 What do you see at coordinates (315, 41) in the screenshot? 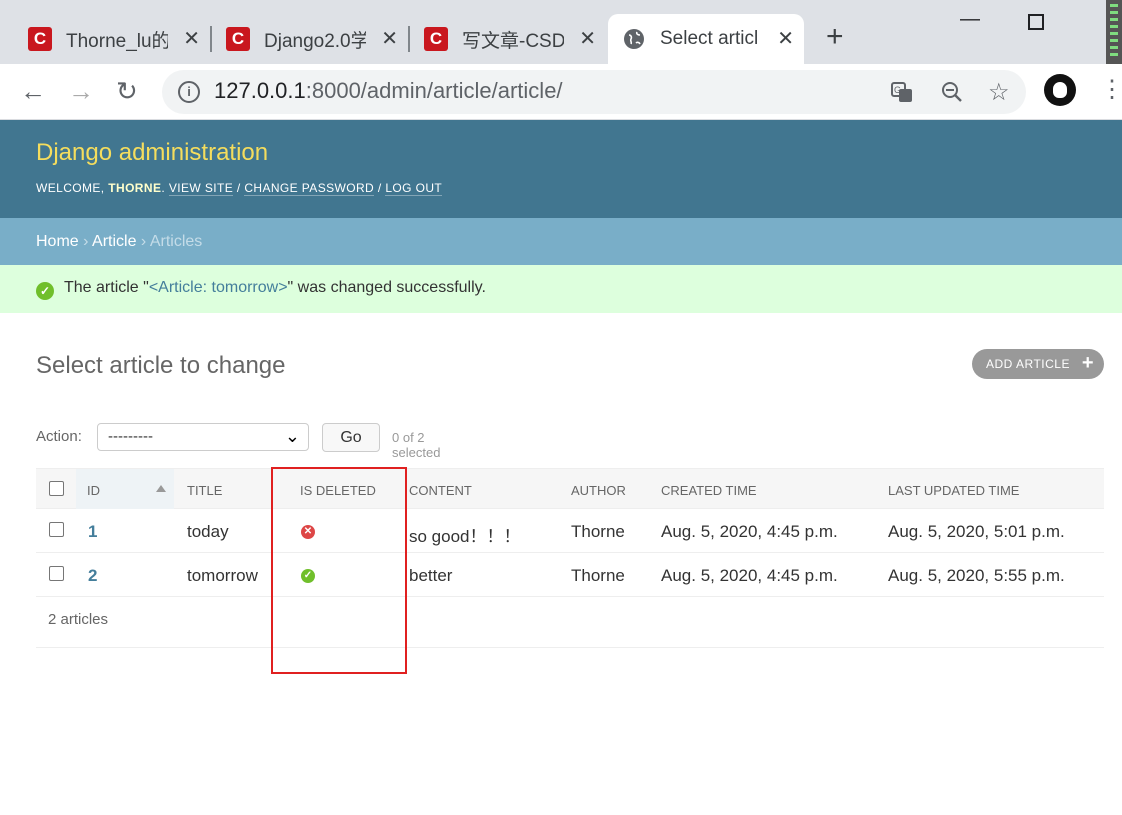
I see `tab-title: Django2.0学` at bounding box center [315, 41].